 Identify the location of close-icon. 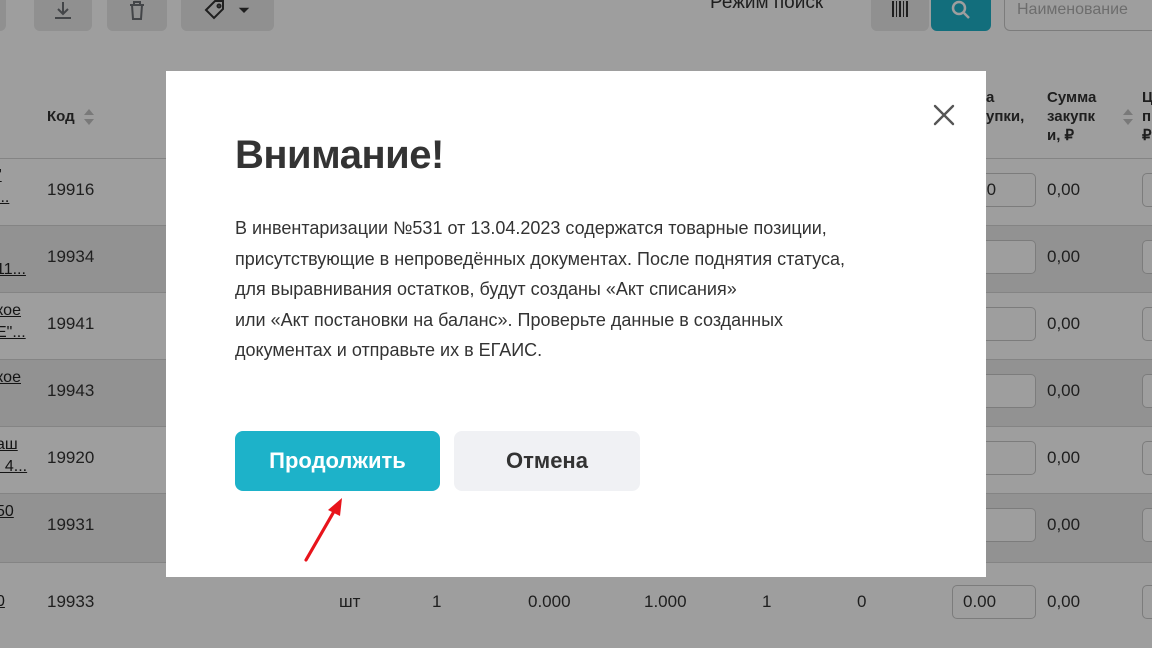
(944, 115).